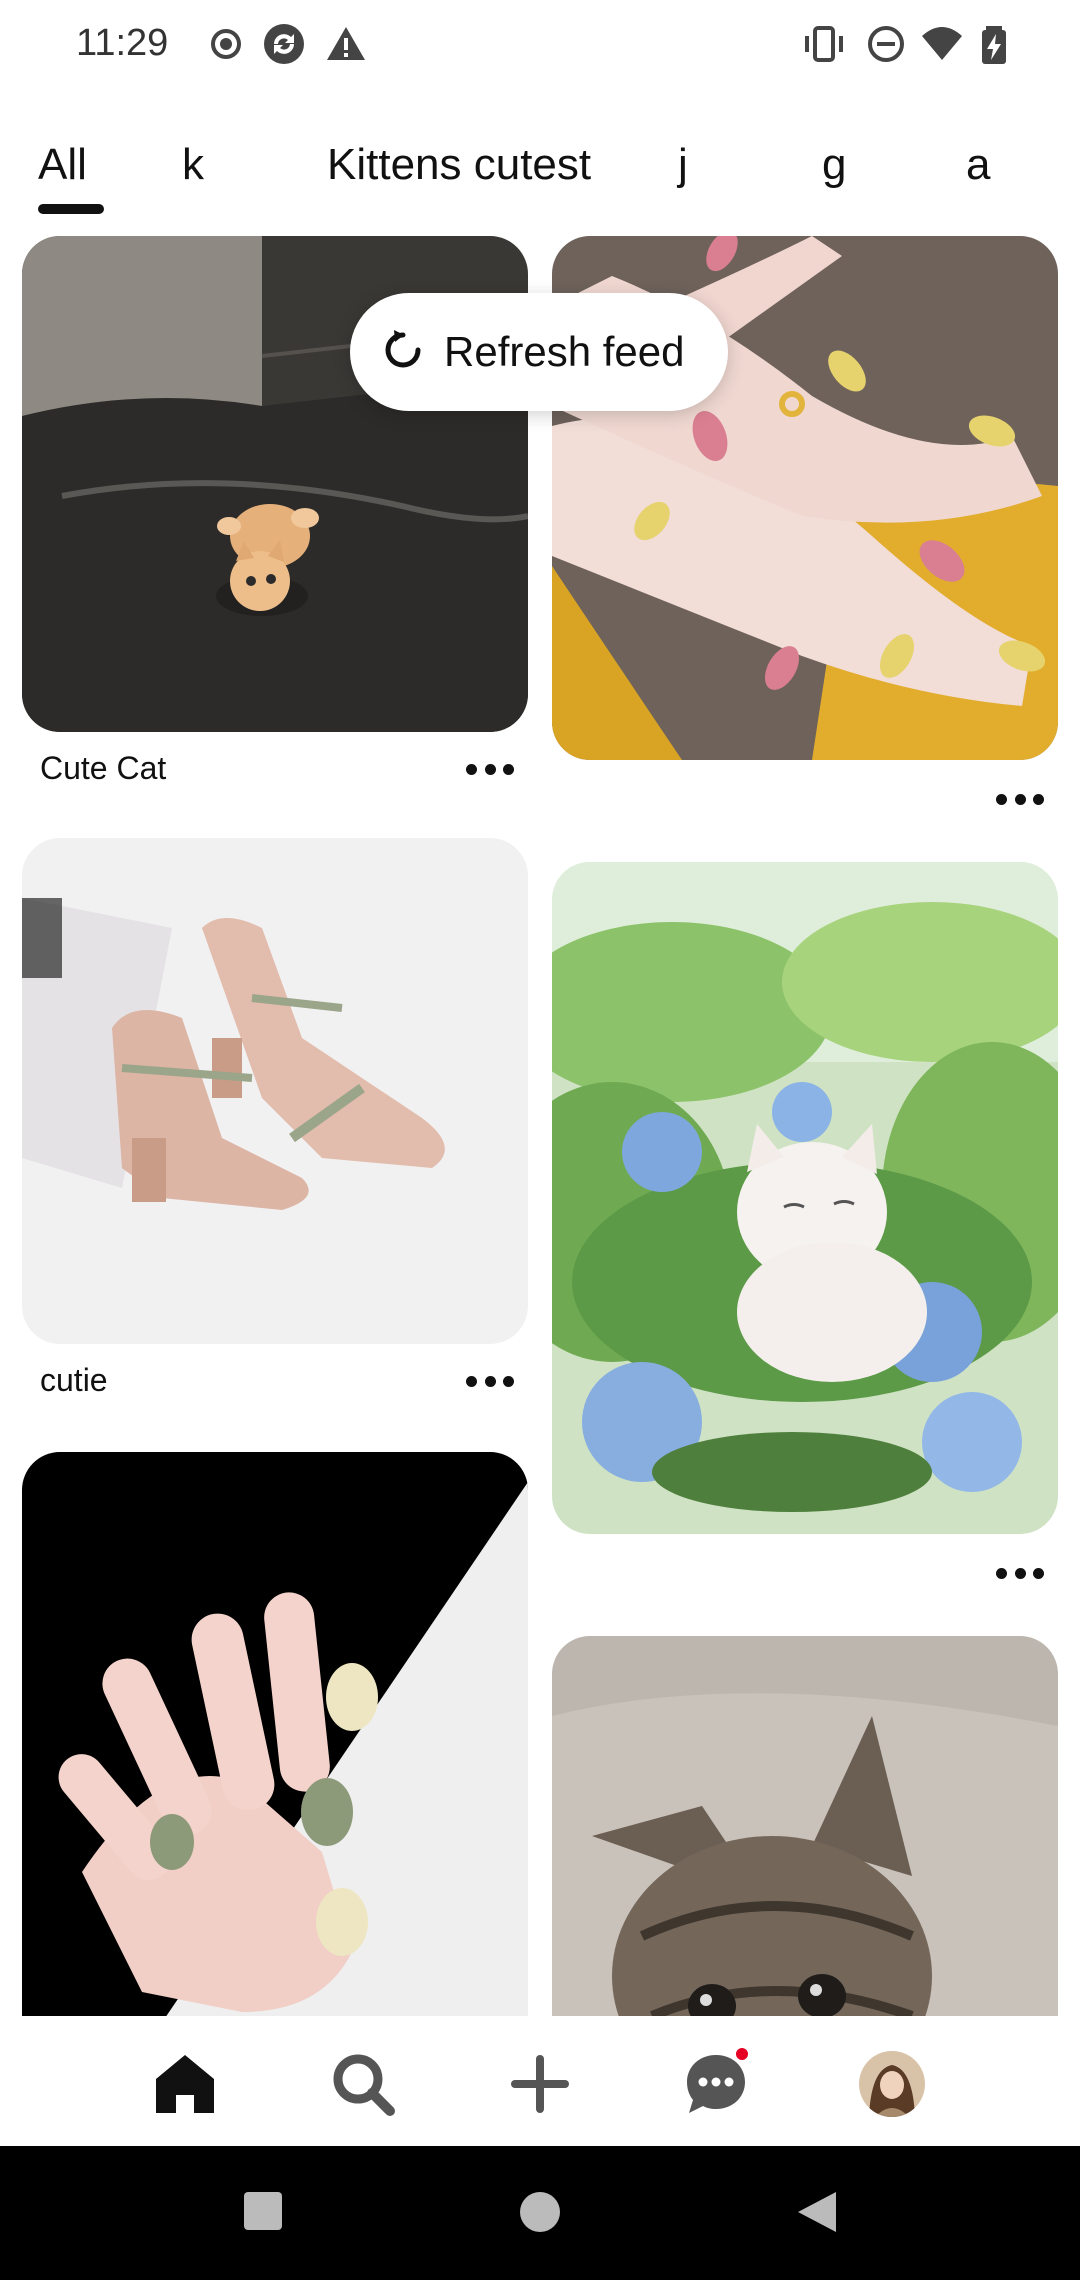 The height and width of the screenshot is (2280, 1080). Describe the element at coordinates (683, 165) in the screenshot. I see `tab-j: j` at that location.